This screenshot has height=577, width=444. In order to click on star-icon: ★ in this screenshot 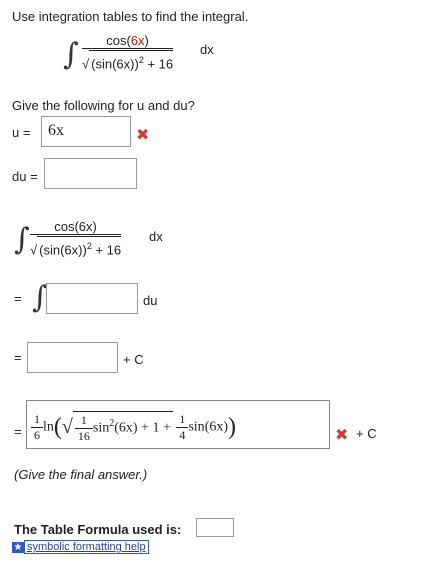, I will do `click(18, 547)`.